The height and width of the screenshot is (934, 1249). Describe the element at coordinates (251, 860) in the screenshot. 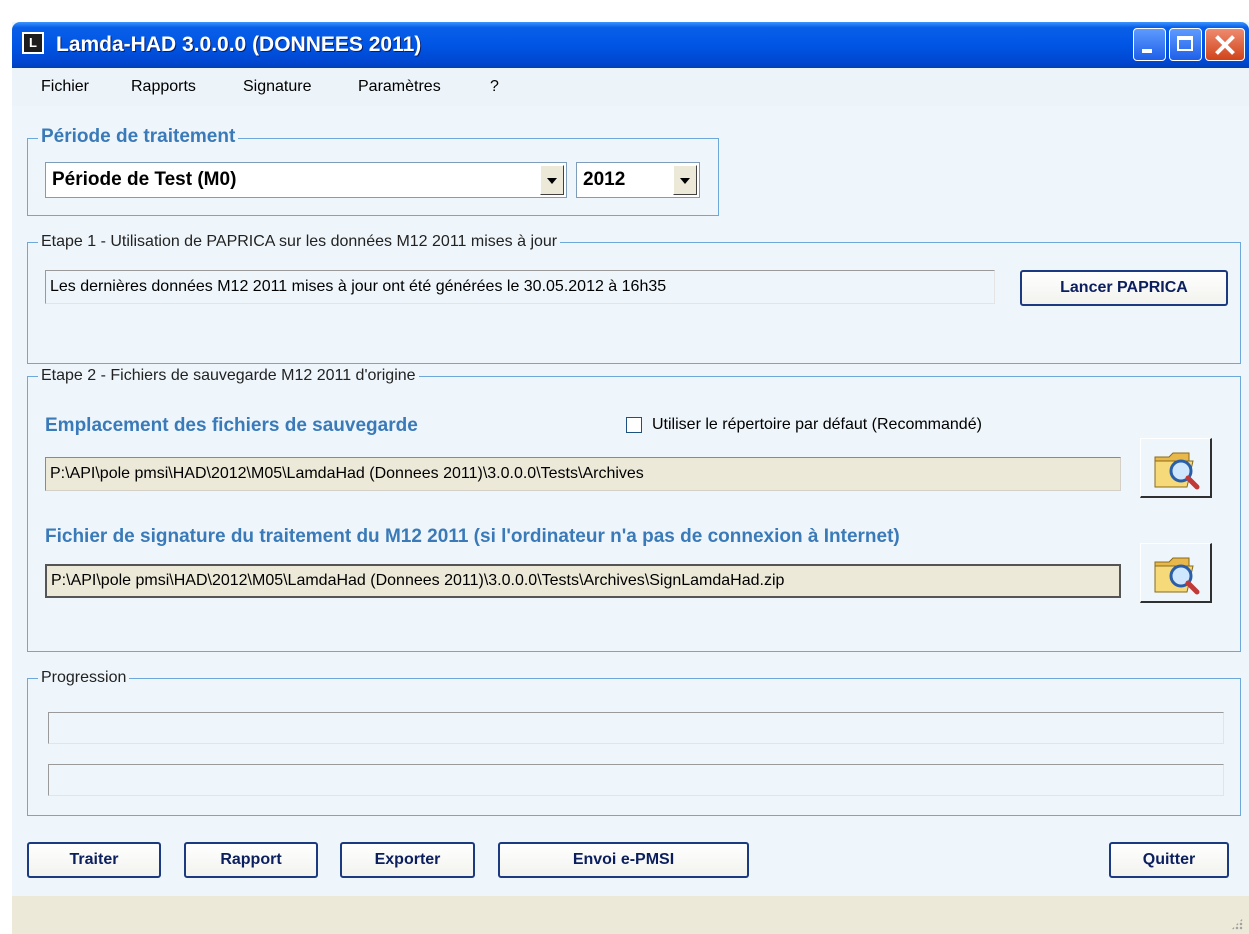

I see `rapport-button: Rapport` at that location.